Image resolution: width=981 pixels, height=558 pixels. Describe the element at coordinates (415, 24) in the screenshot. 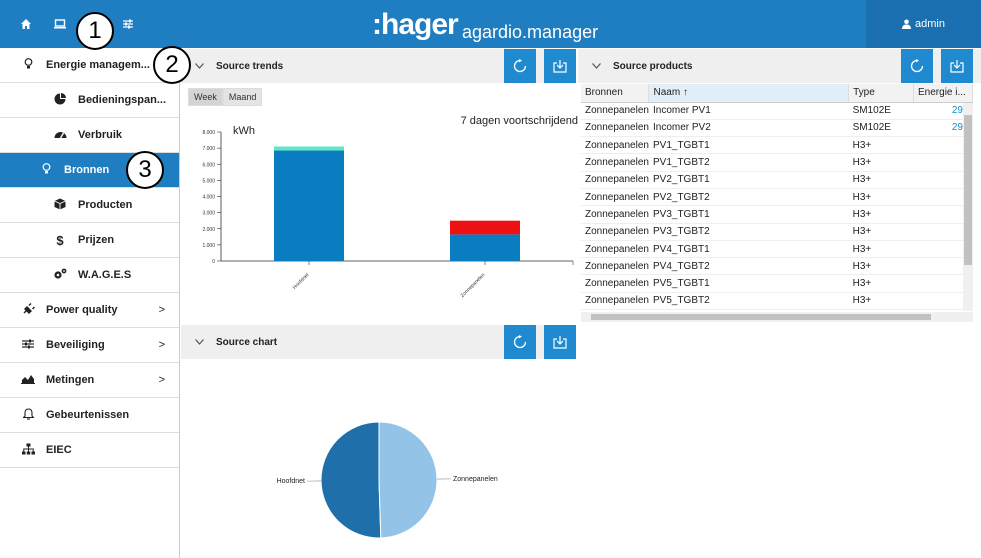

I see `brand-logo: :hager` at that location.